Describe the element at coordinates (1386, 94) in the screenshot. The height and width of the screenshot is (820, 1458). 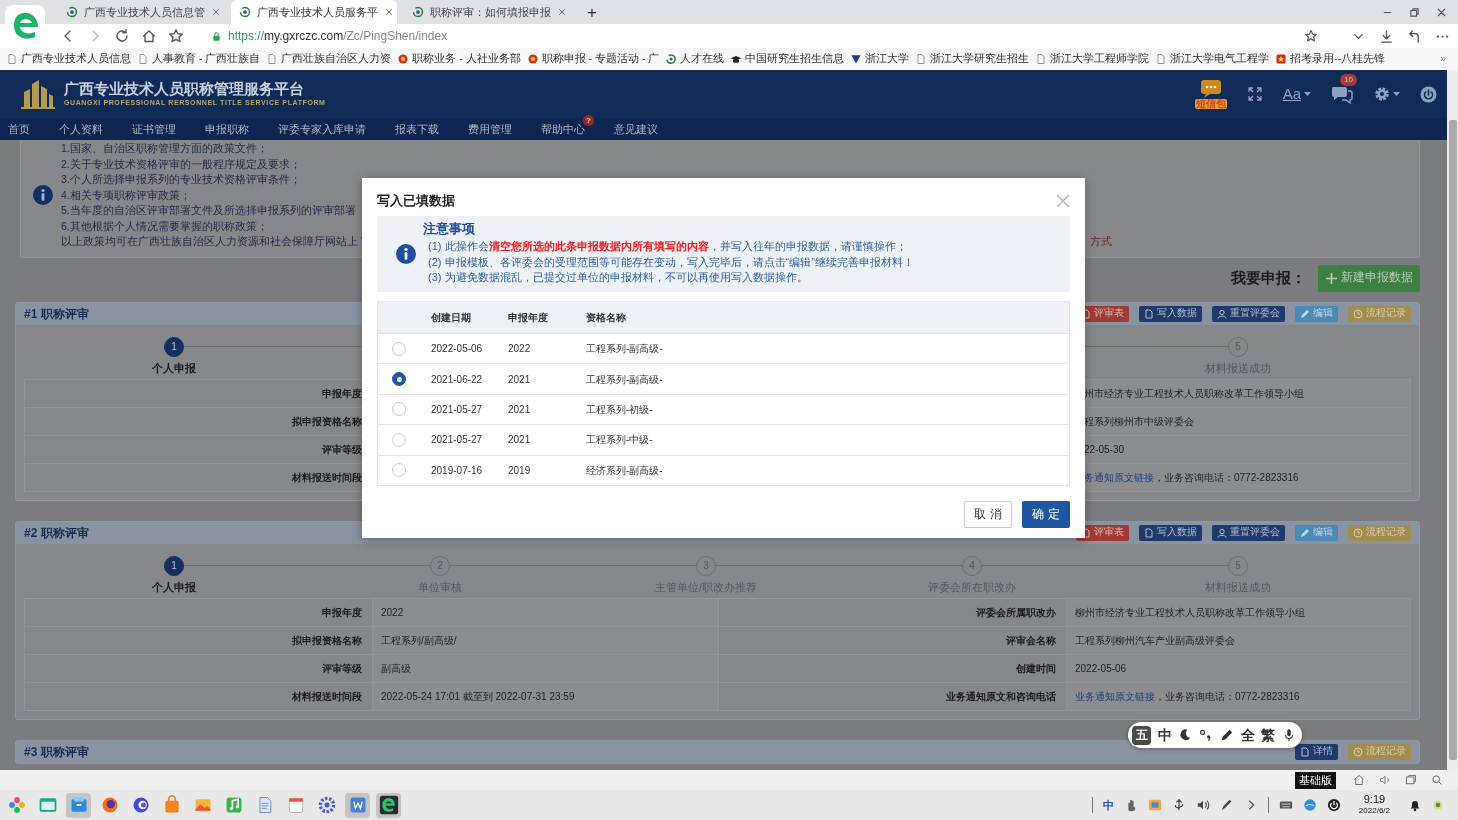
I see `settings-button` at that location.